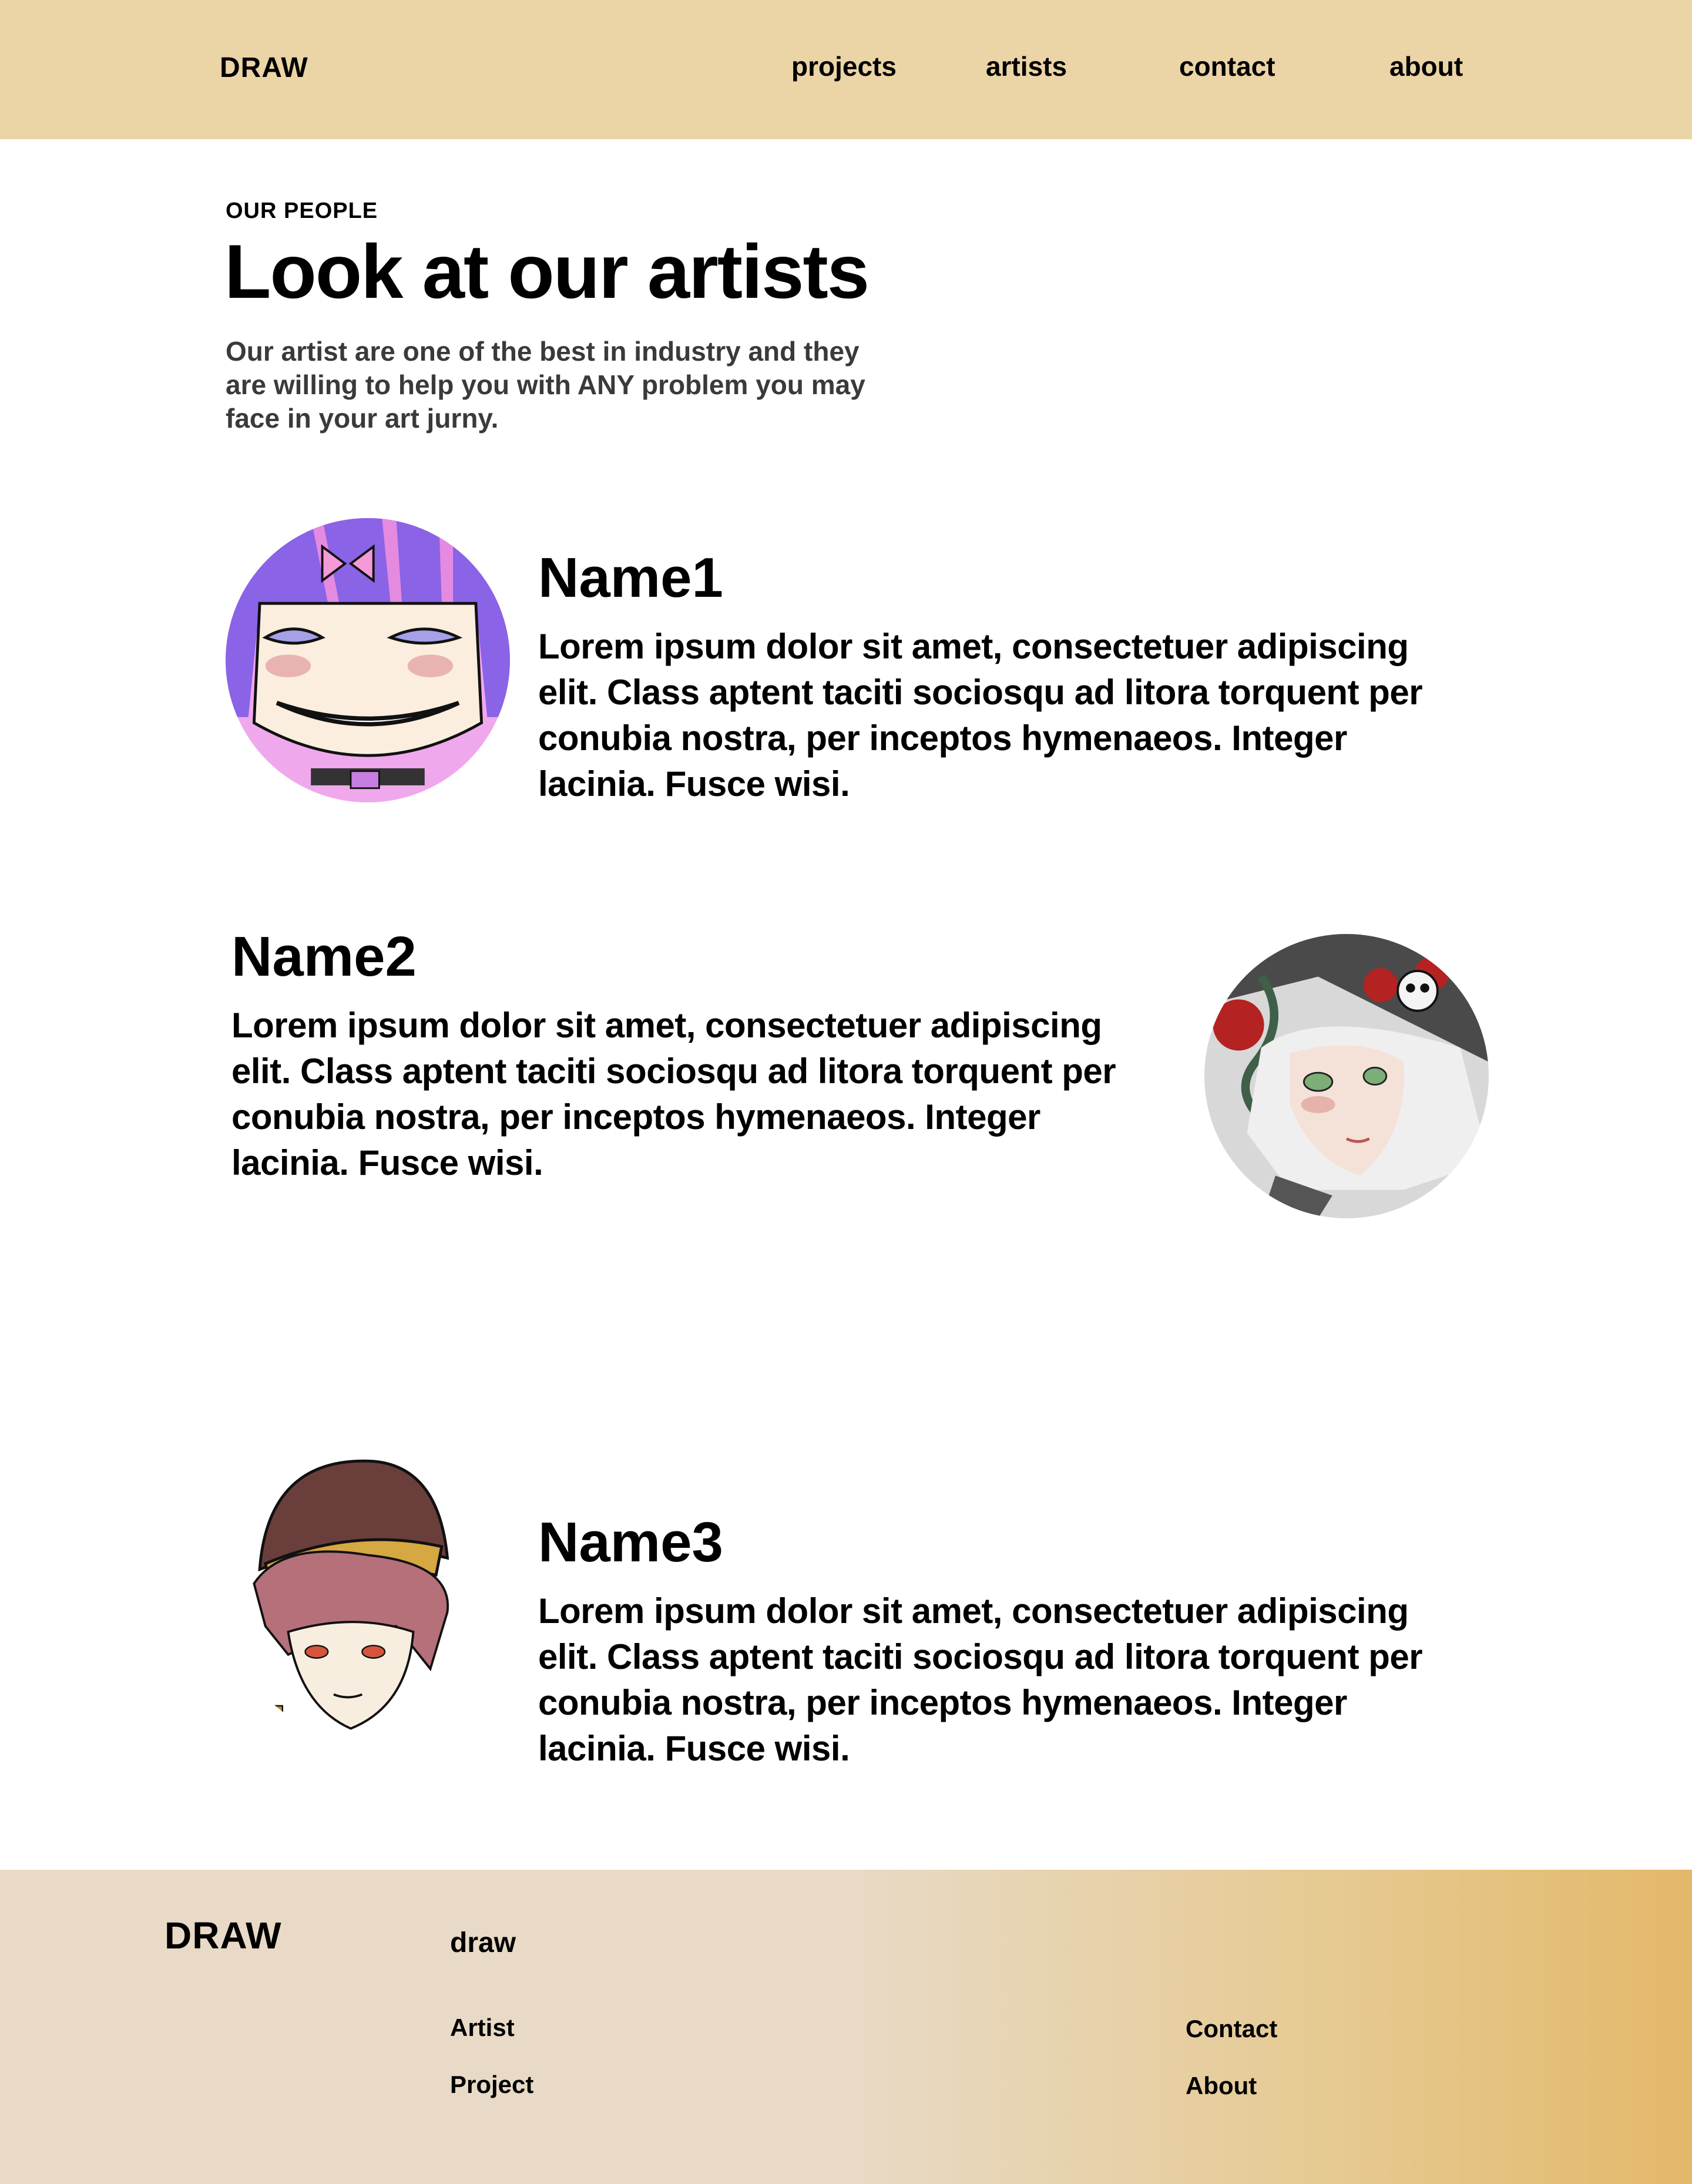  What do you see at coordinates (844, 66) in the screenshot?
I see `nav-projects: projects` at bounding box center [844, 66].